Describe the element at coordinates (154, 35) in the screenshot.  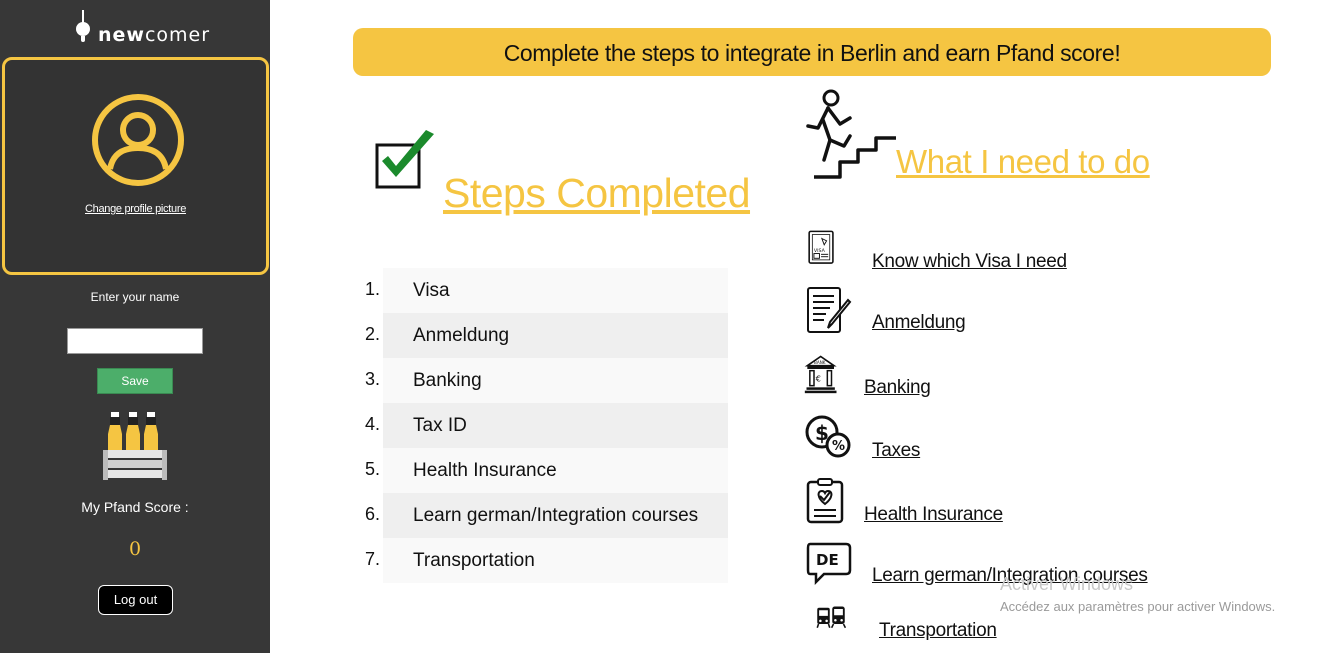
I see `logo-brand-text: newcomer` at that location.